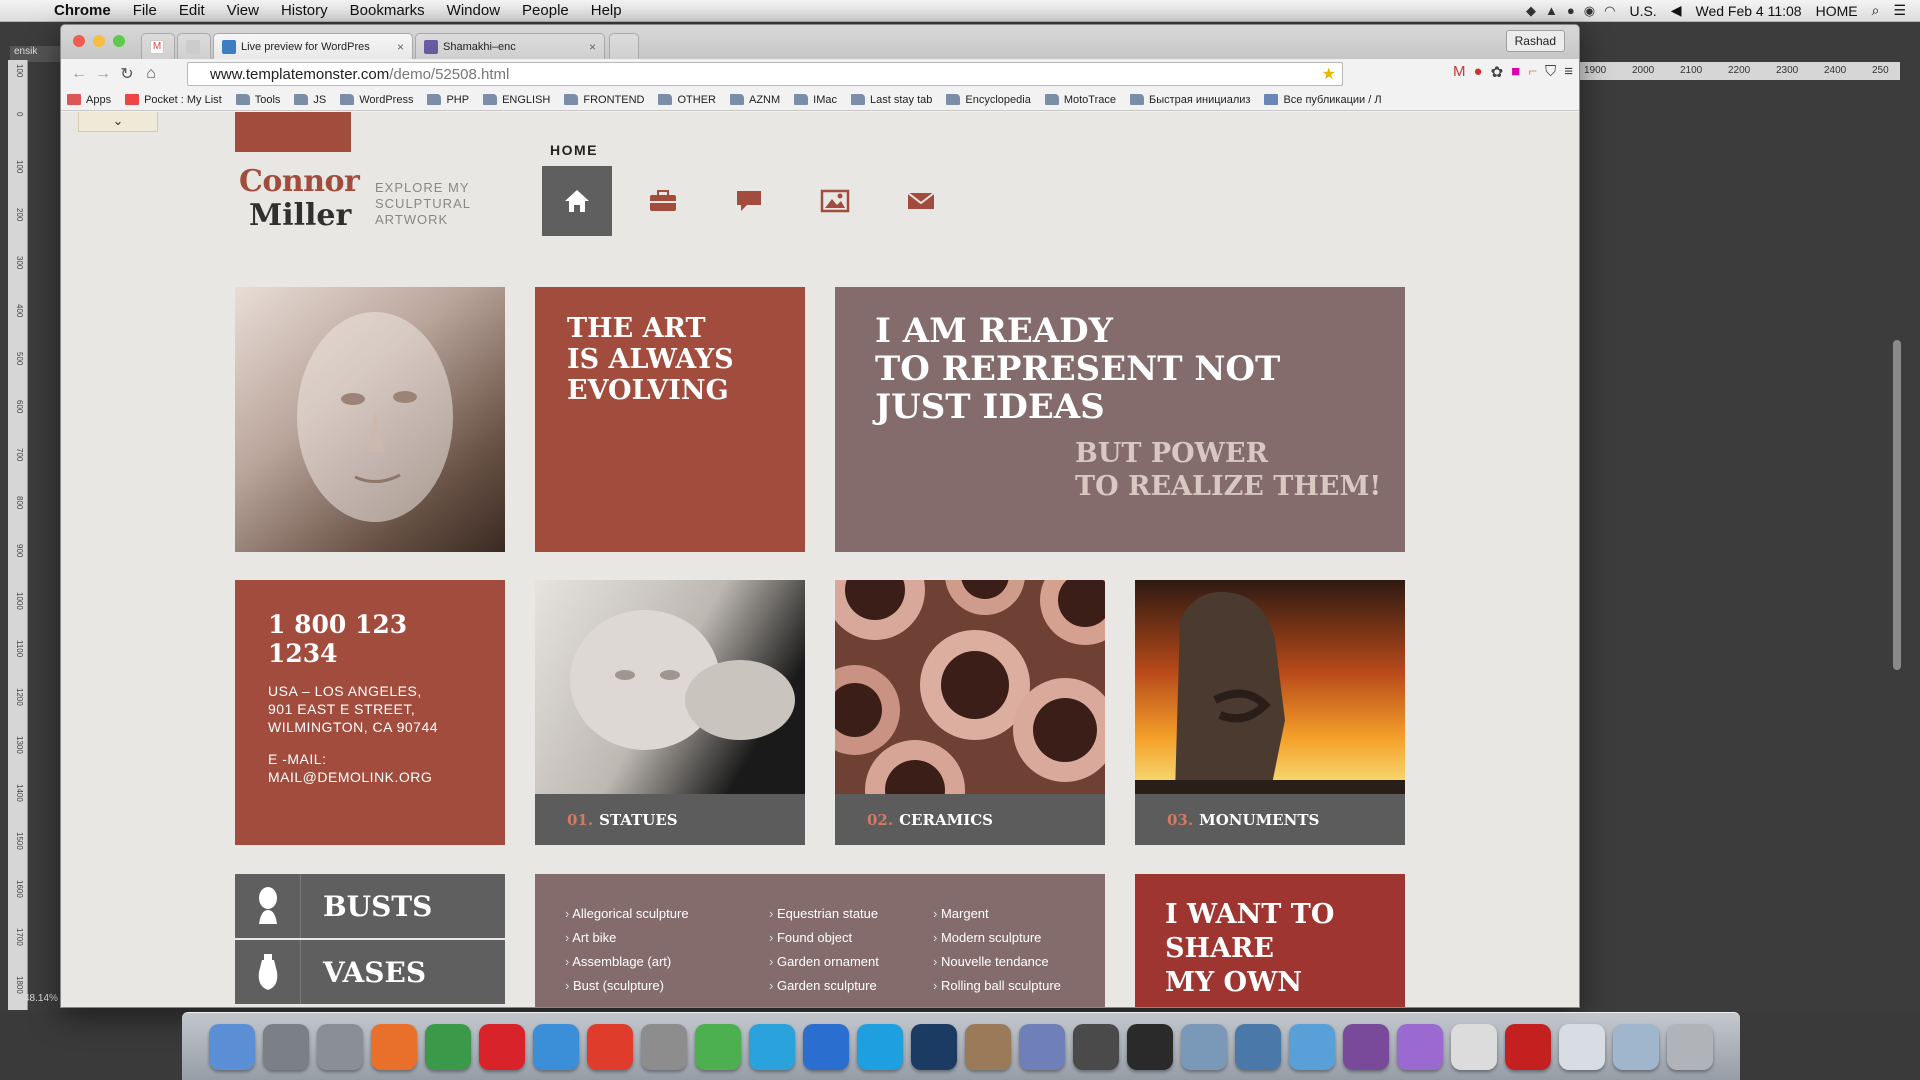 Image resolution: width=1920 pixels, height=1080 pixels. What do you see at coordinates (127, 74) in the screenshot?
I see `reload-icon: ↻` at bounding box center [127, 74].